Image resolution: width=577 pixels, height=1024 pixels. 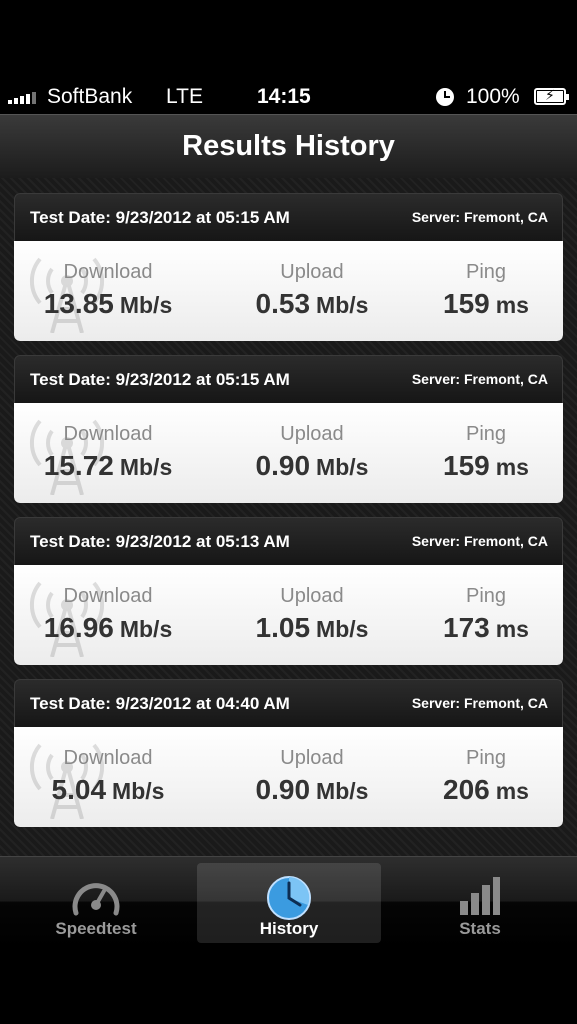 I want to click on tab-speedtest-label: Speedtest, so click(x=96, y=928).